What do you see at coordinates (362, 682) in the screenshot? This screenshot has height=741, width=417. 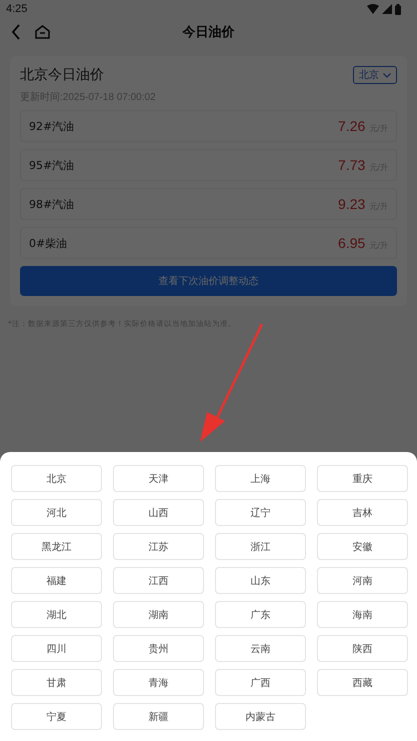 I see `province-button: 西藏` at bounding box center [362, 682].